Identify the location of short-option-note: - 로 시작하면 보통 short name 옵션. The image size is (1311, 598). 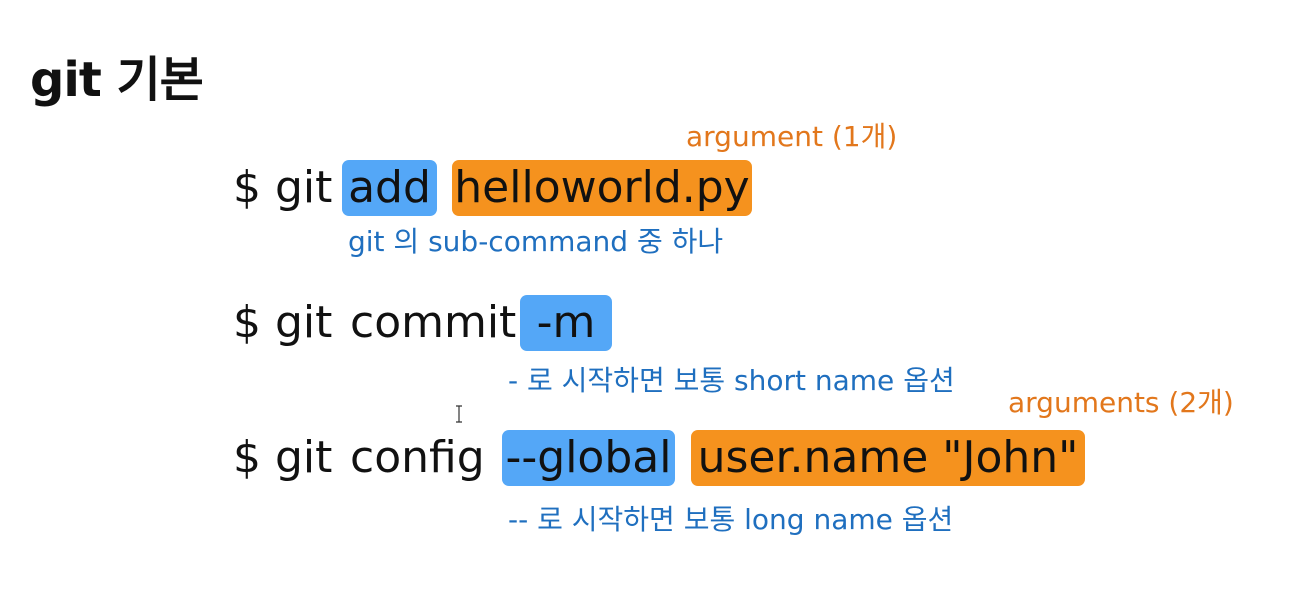
(731, 380).